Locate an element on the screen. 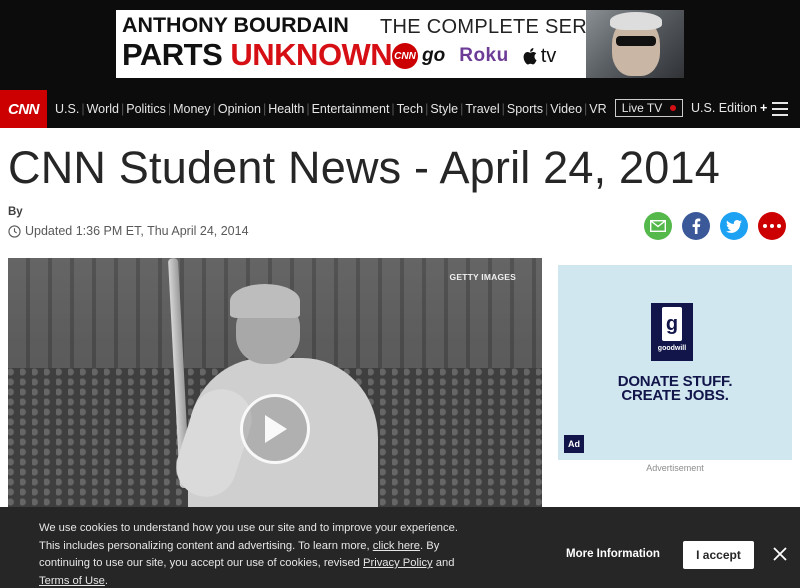  menu-icon is located at coordinates (780, 109).